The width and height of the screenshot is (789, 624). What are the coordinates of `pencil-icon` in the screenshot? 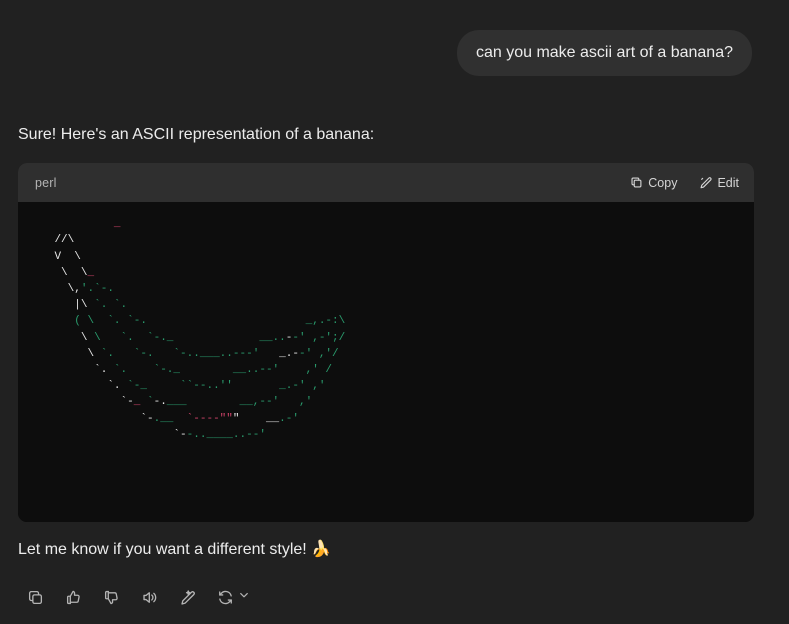 It's located at (706, 182).